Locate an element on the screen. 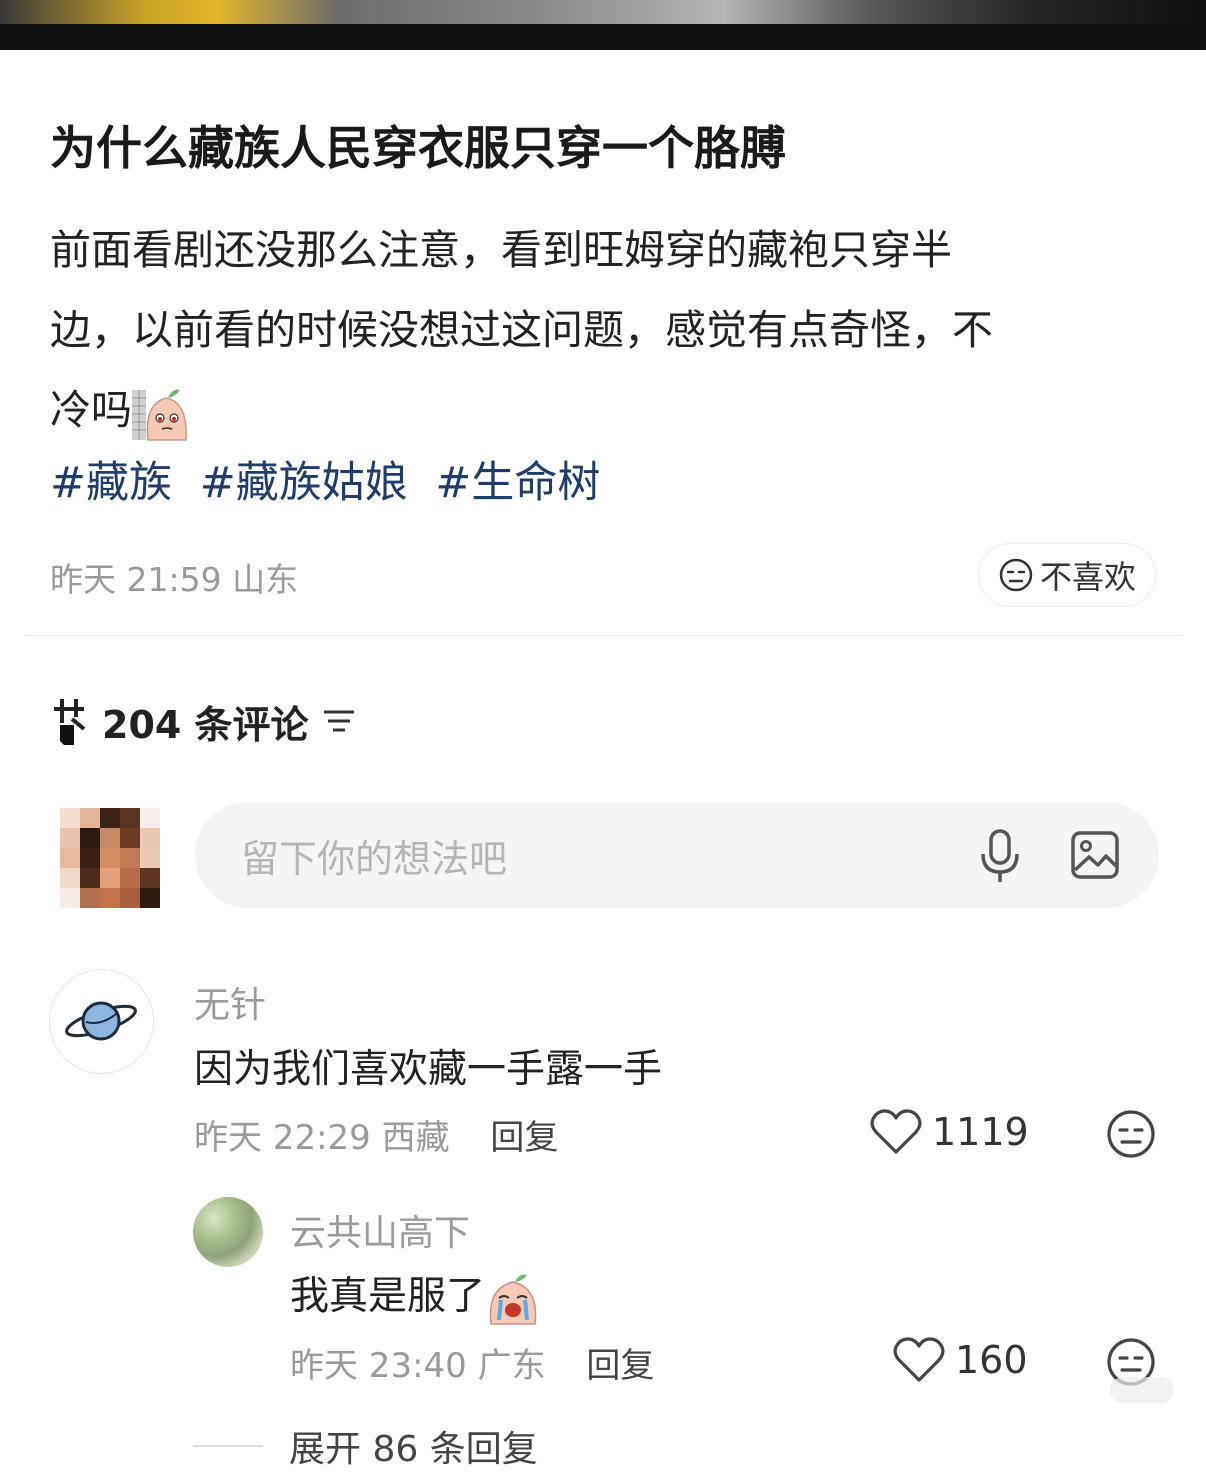 The width and height of the screenshot is (1206, 1472). like-button: 160 is located at coordinates (960, 1360).